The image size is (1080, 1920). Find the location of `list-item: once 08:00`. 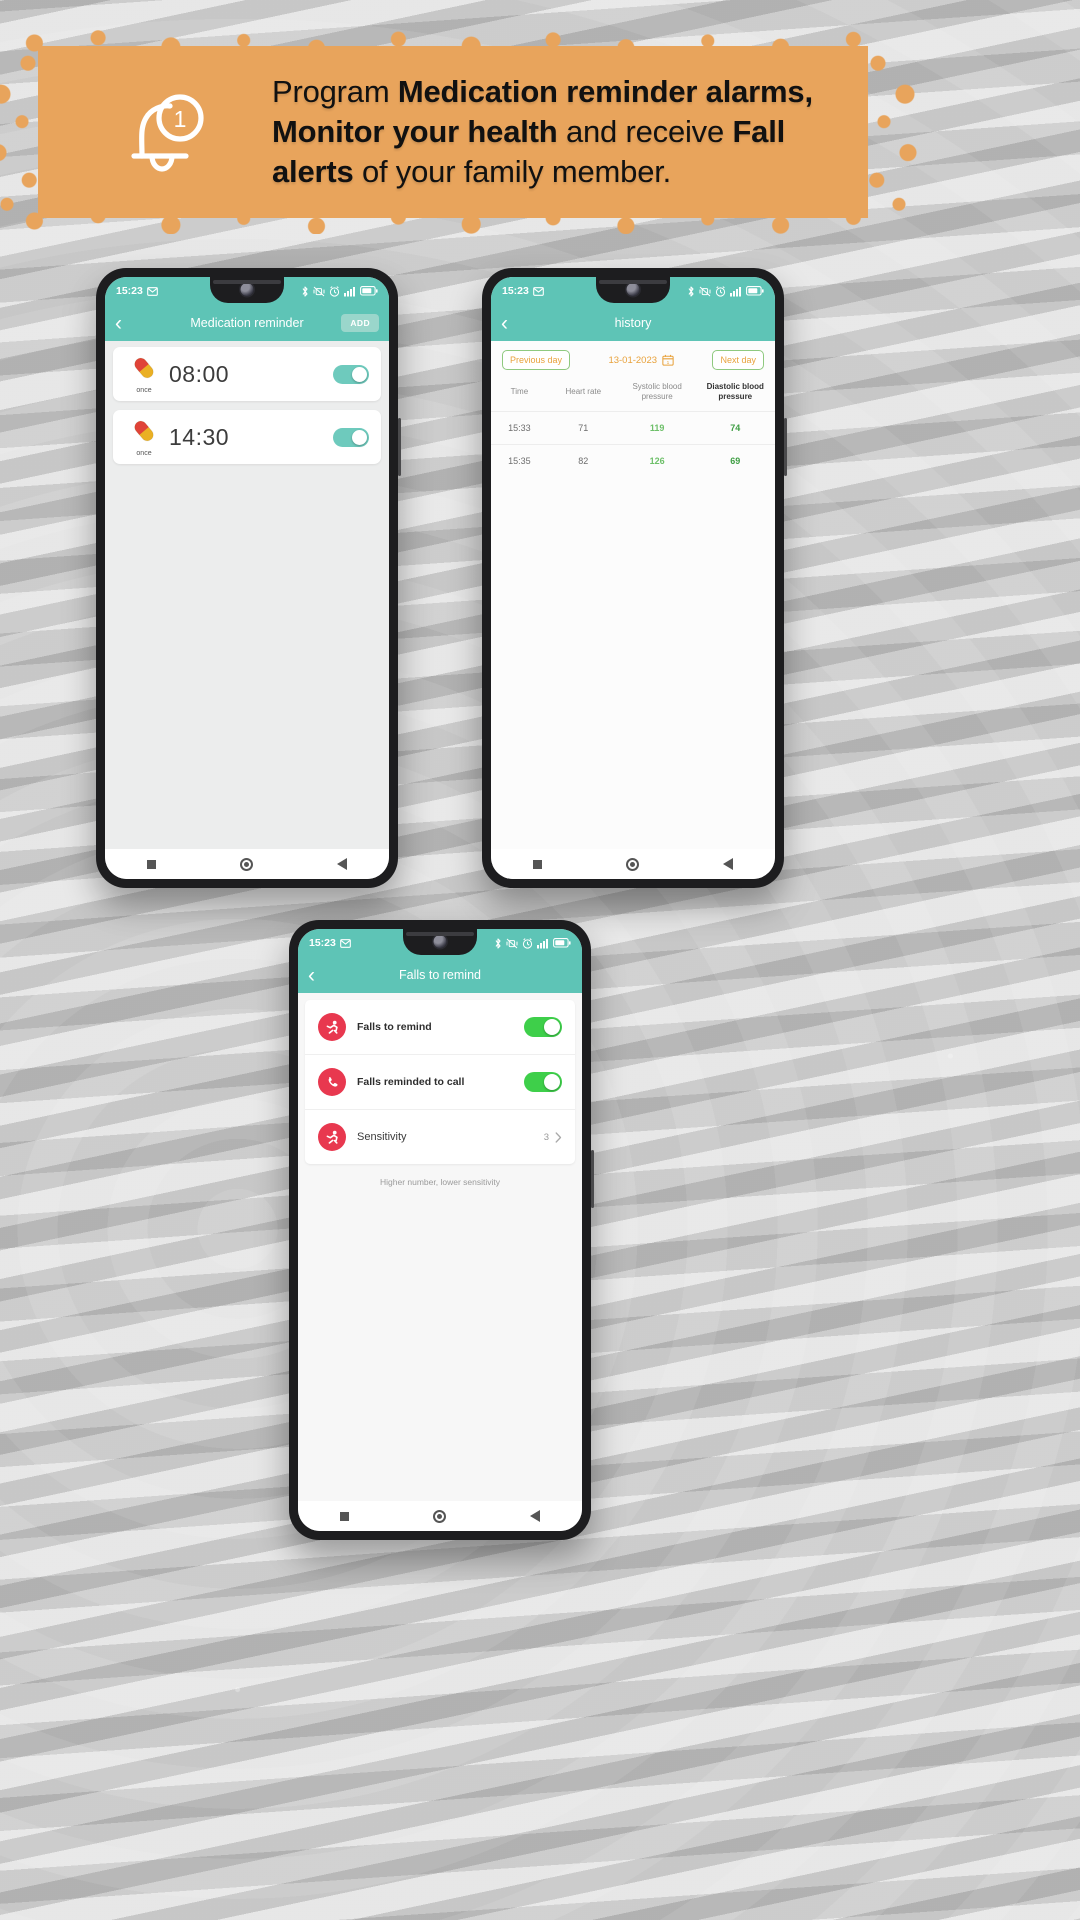

list-item: once 08:00 is located at coordinates (247, 374).